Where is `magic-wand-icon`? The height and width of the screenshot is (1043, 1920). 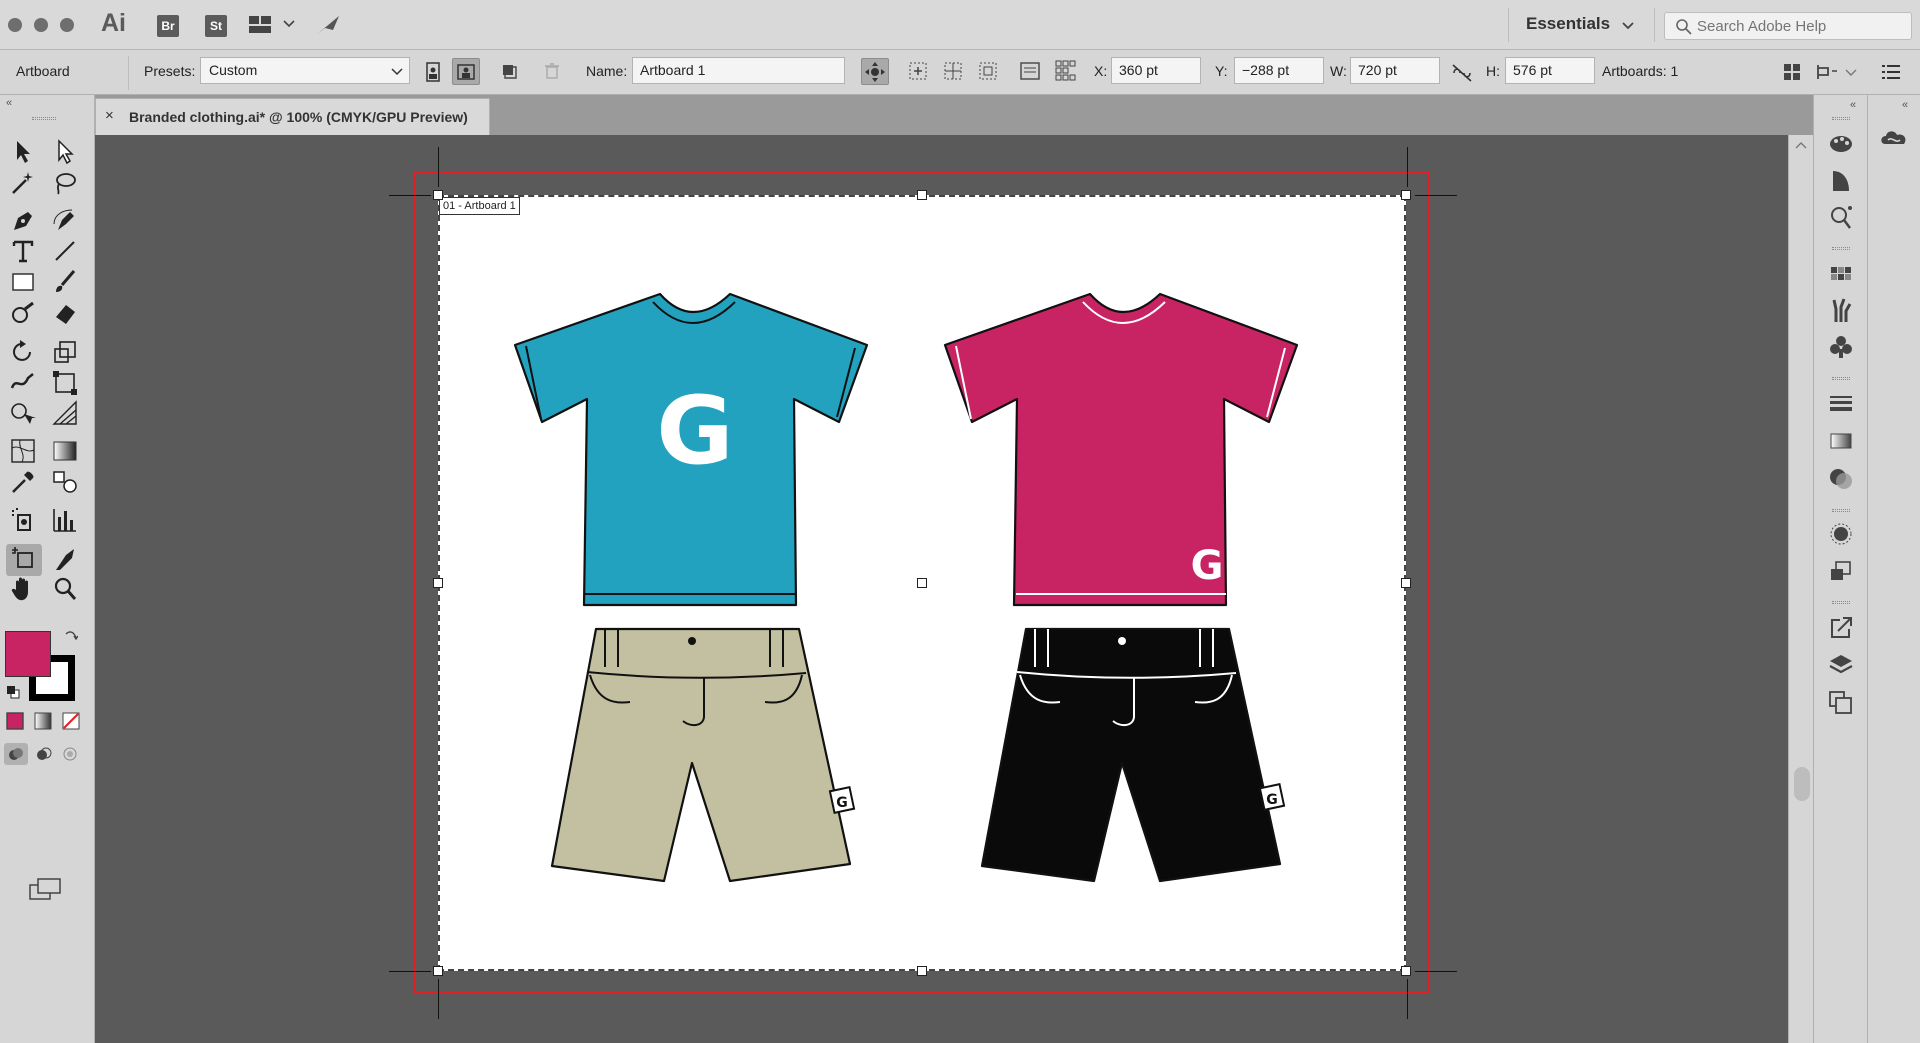
magic-wand-icon is located at coordinates (23, 183).